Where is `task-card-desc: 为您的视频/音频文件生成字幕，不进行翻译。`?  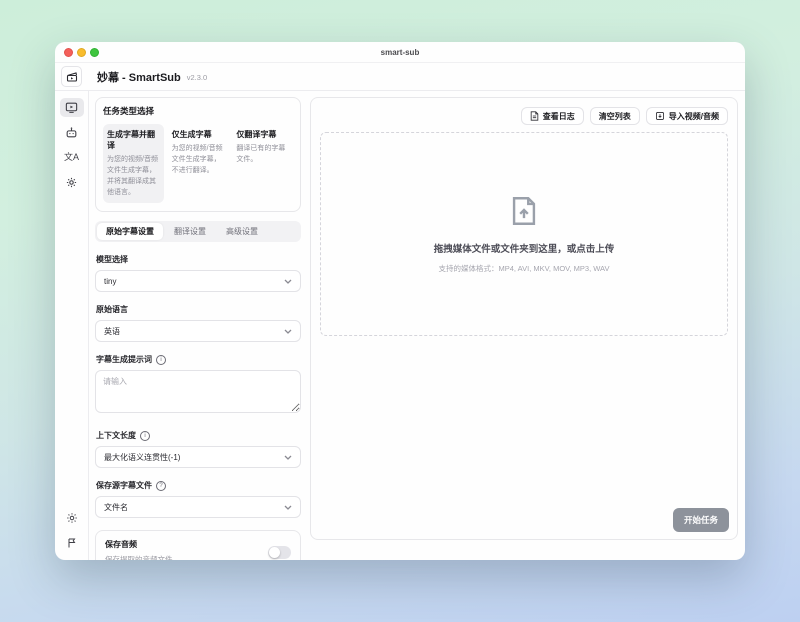
task-card-desc: 为您的视频/音频文件生成字幕，不进行翻译。 is located at coordinates (197, 159).